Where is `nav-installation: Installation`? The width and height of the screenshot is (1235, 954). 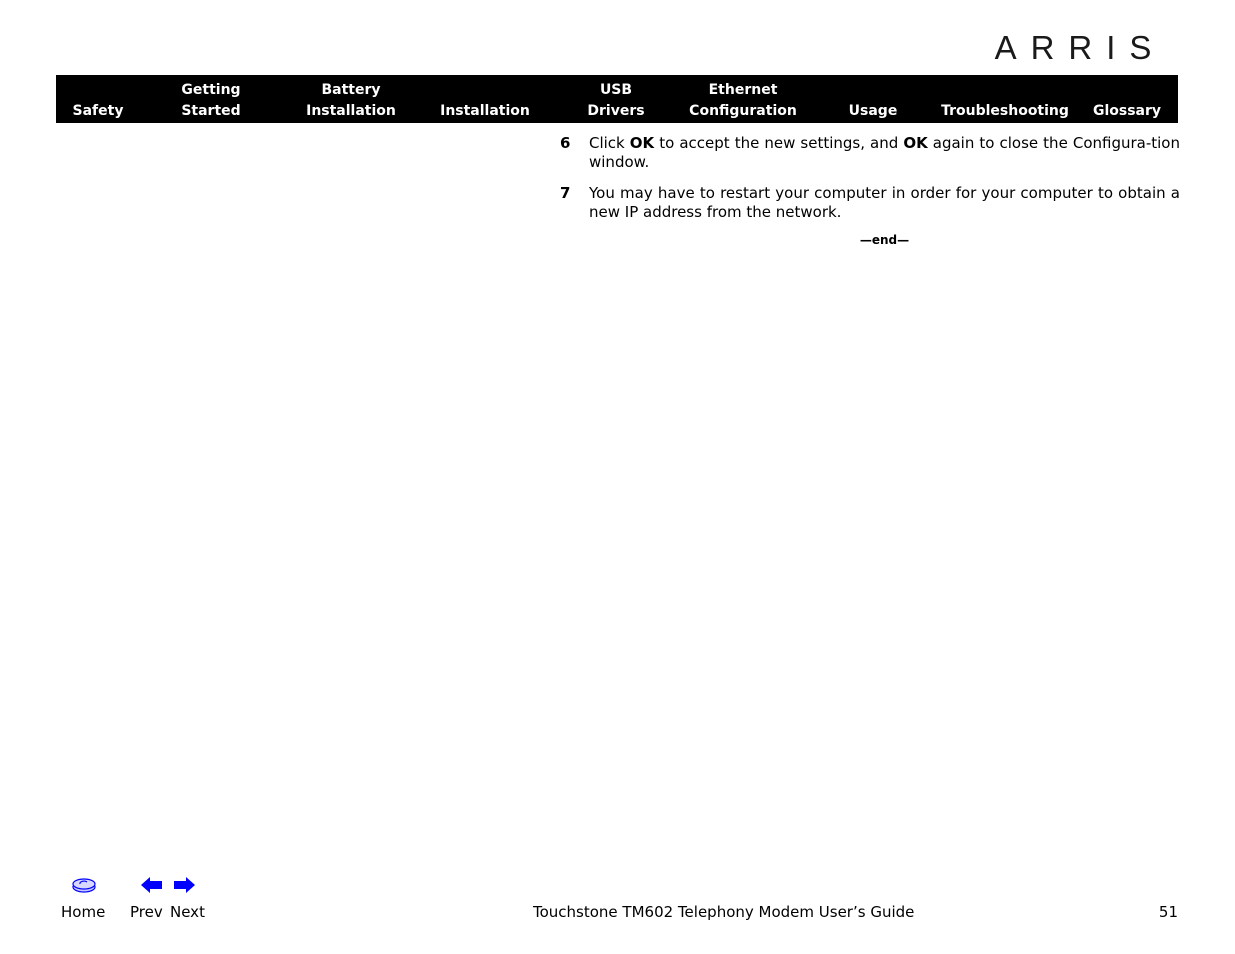
nav-installation: Installation is located at coordinates (485, 99).